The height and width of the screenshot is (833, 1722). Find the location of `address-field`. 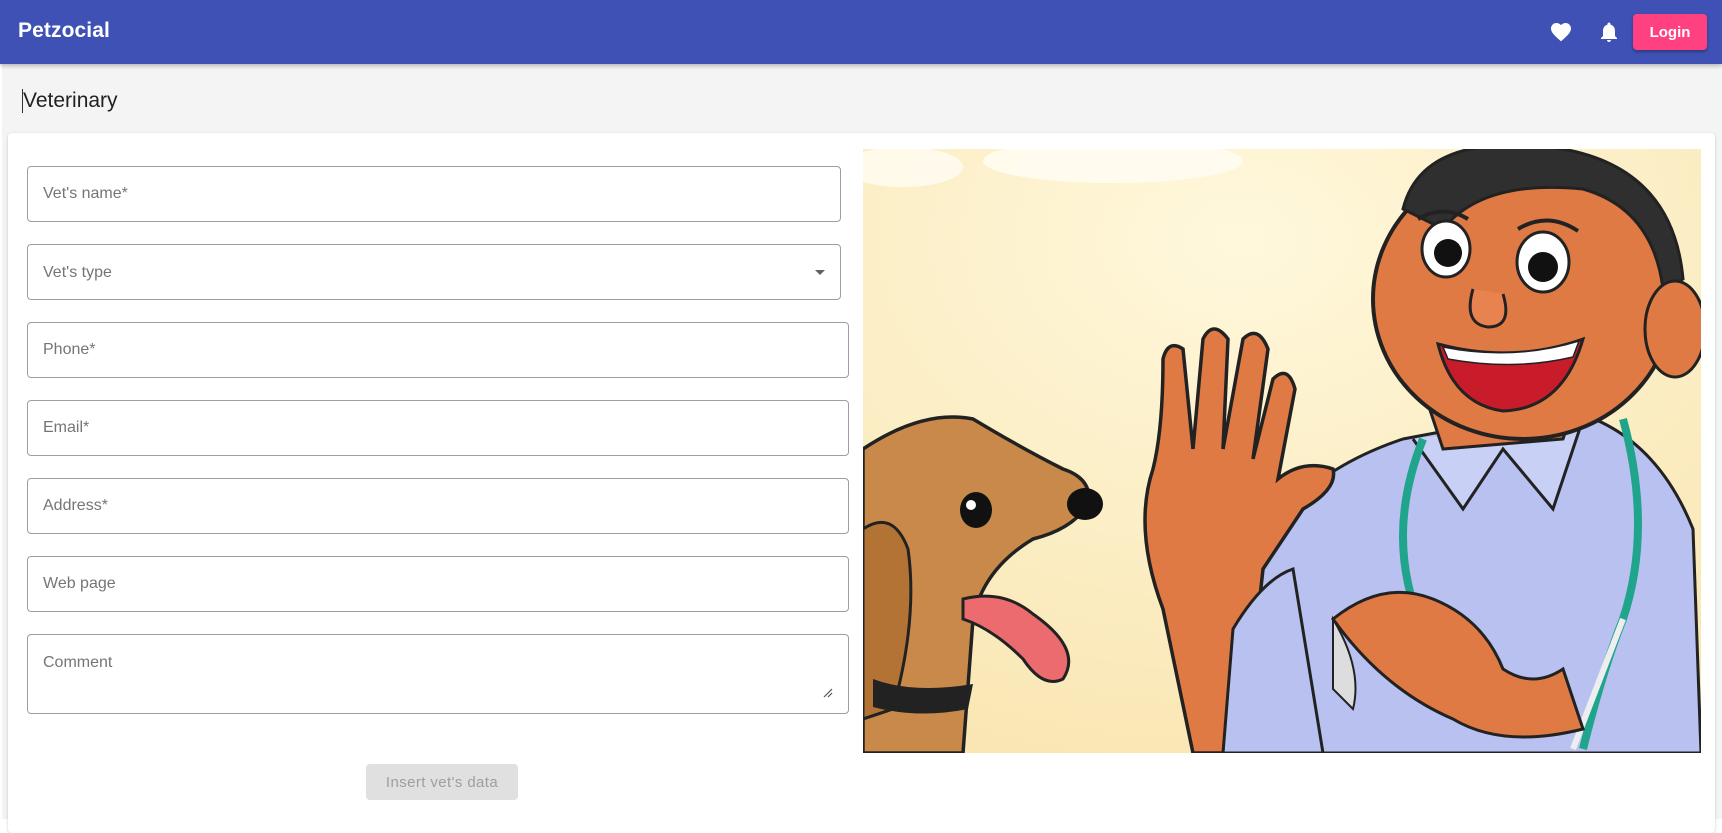

address-field is located at coordinates (438, 506).